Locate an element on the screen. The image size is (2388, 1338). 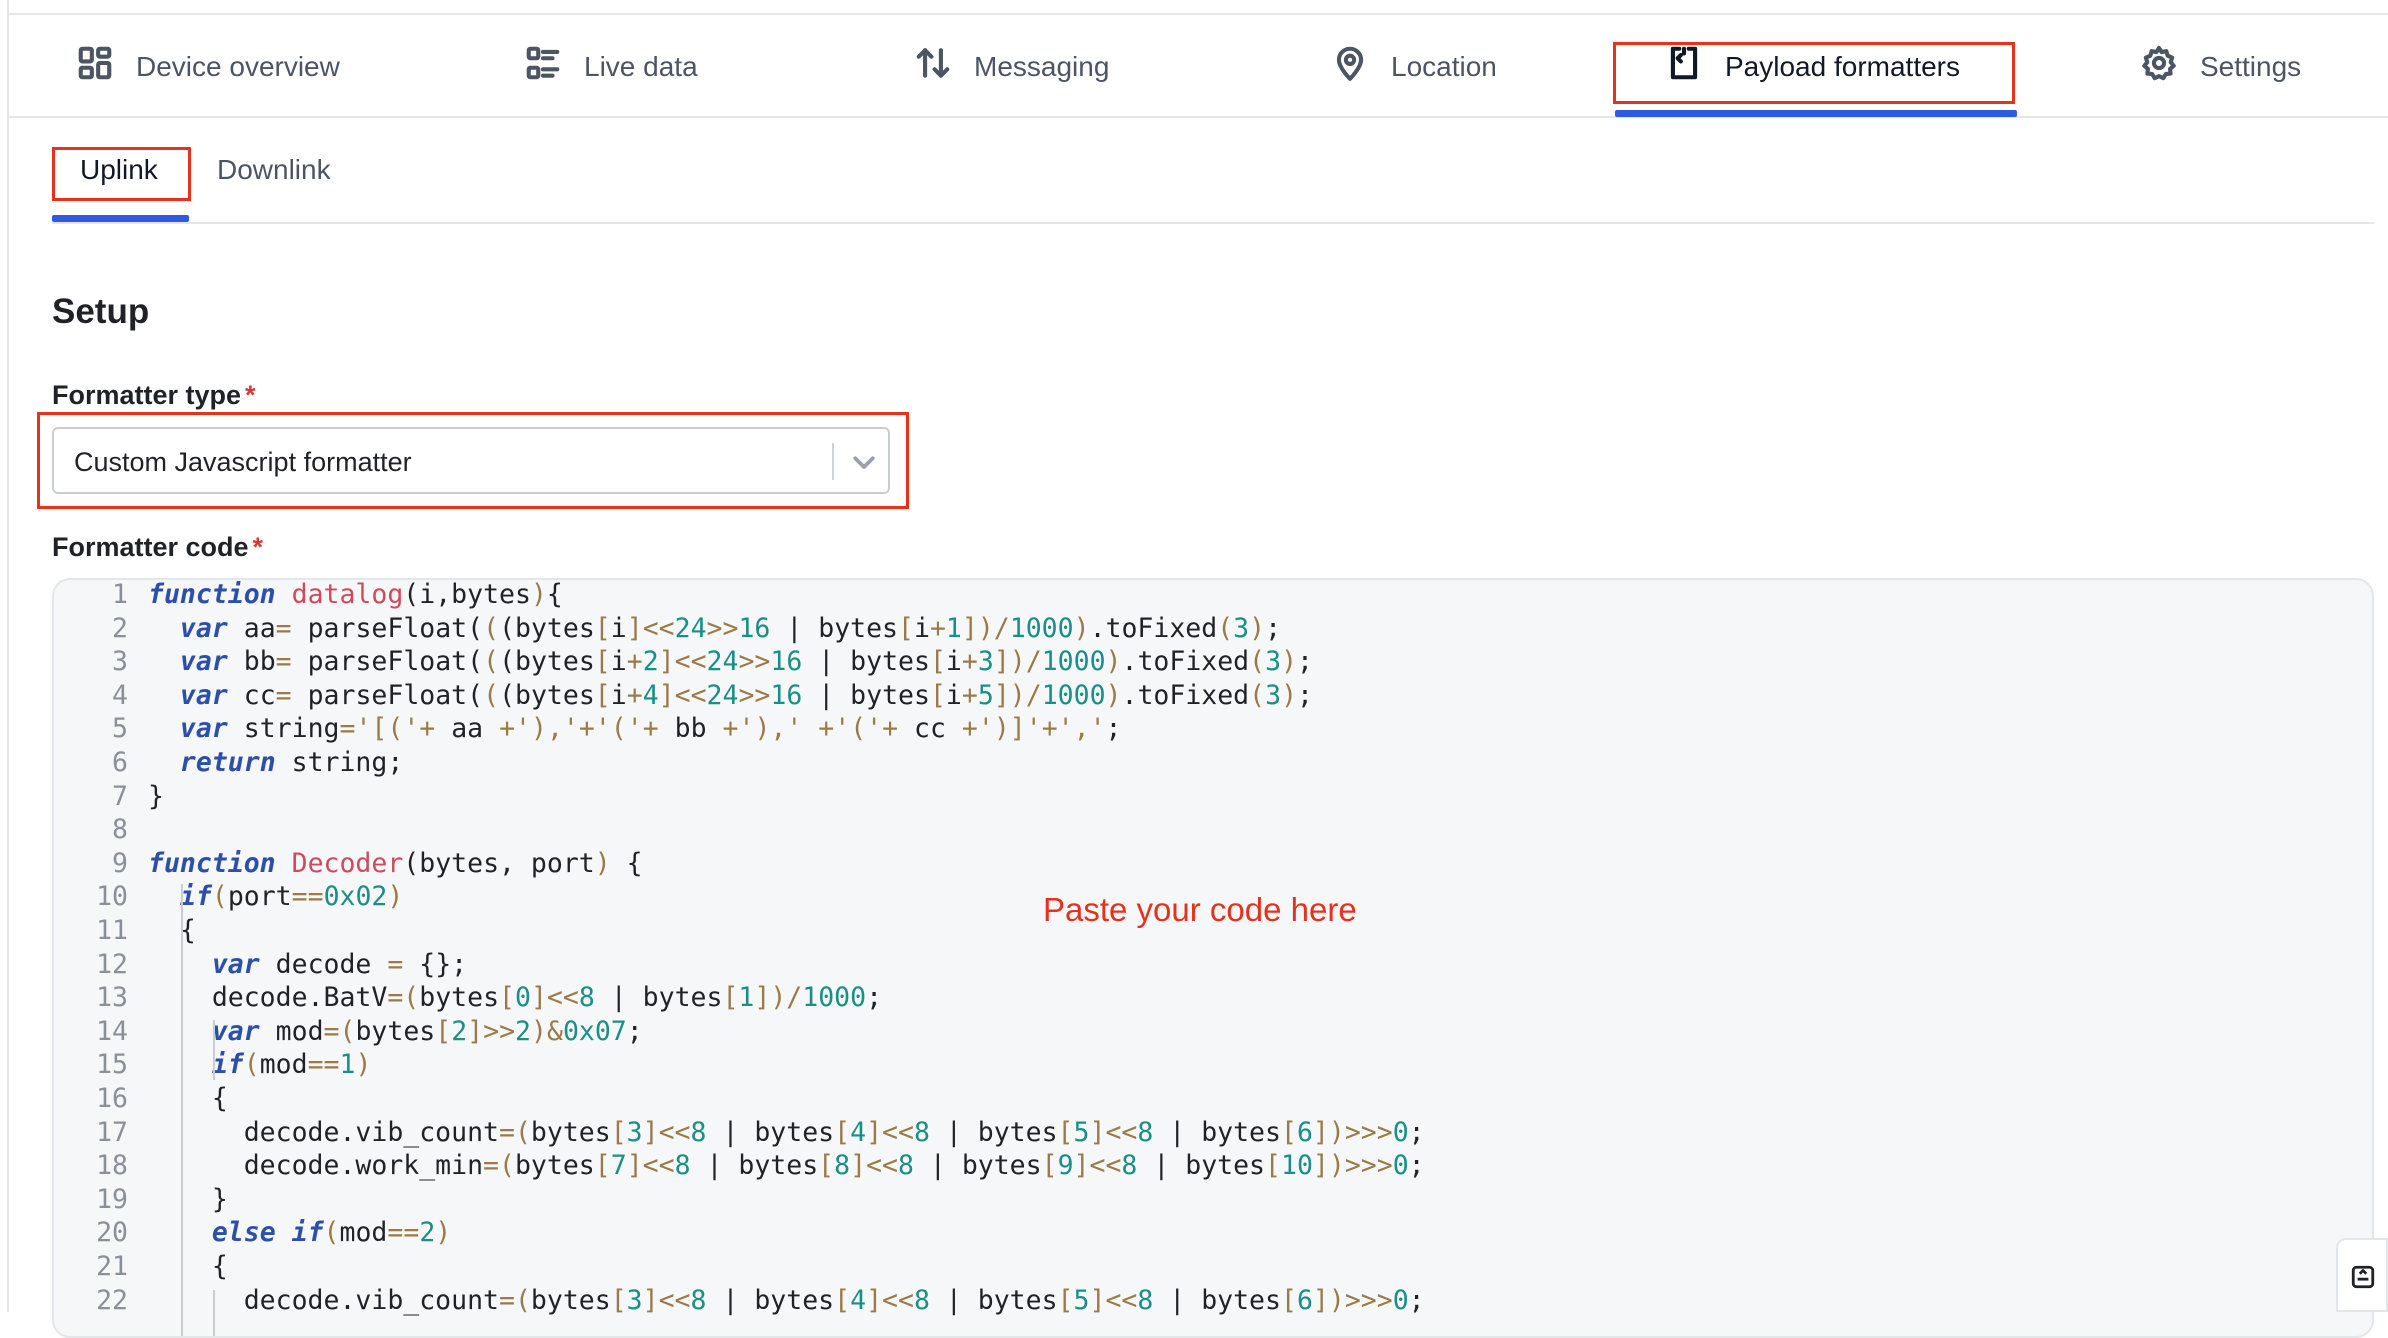
code-line: 21 { is located at coordinates (1213, 1267).